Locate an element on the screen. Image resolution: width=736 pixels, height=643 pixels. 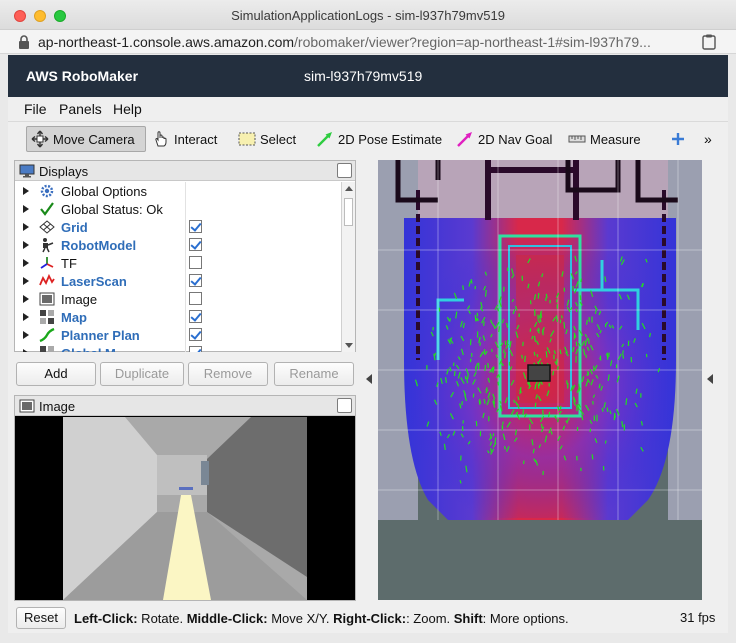
rename-display-button: Rename is located at coordinates (314, 374).